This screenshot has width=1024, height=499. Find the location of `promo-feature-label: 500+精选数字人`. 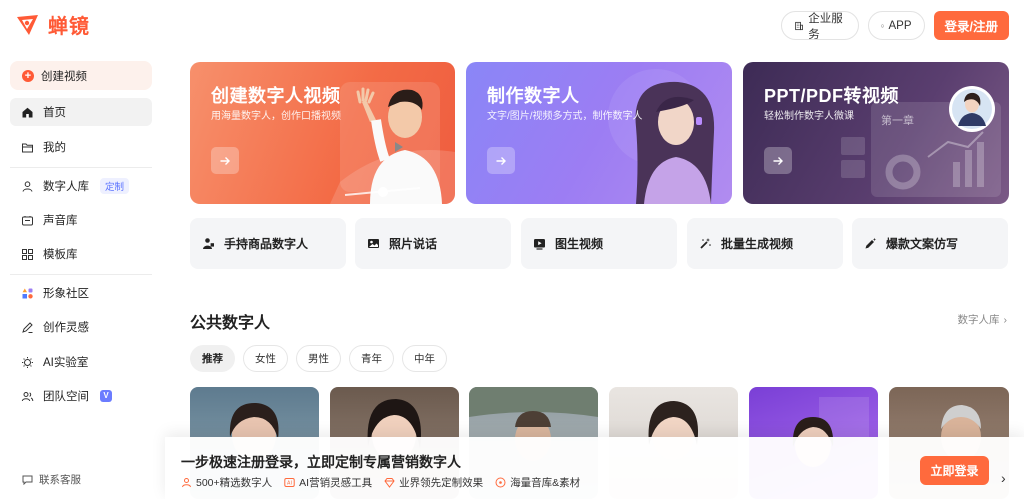

promo-feature-label: 500+精选数字人 is located at coordinates (234, 483).